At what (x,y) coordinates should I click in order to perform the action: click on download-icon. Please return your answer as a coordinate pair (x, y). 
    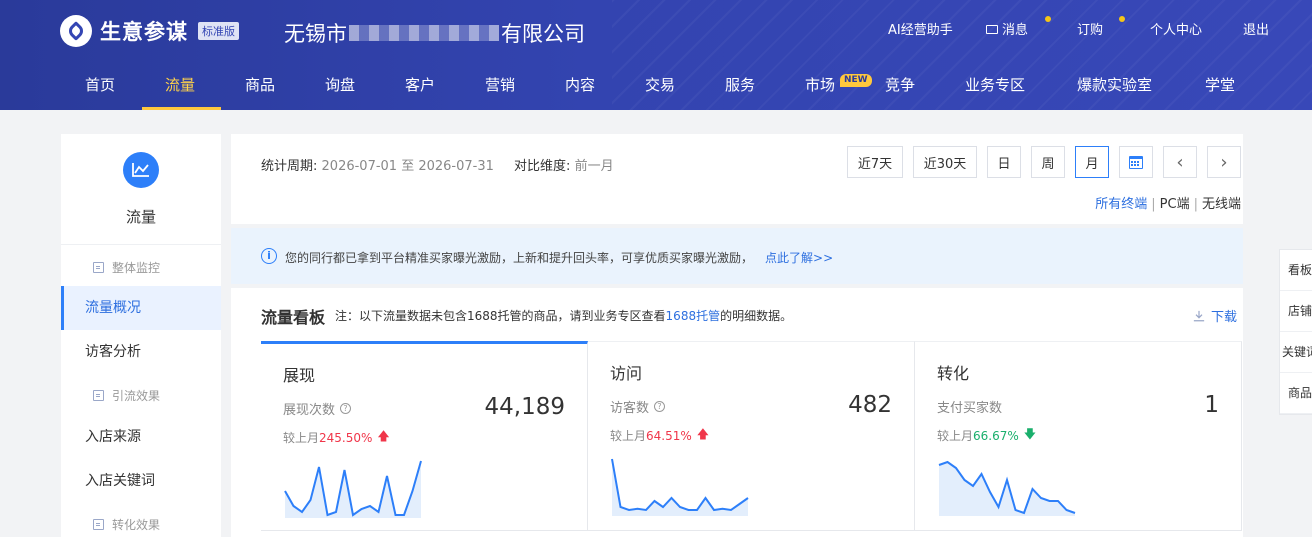
    Looking at the image, I should click on (1199, 315).